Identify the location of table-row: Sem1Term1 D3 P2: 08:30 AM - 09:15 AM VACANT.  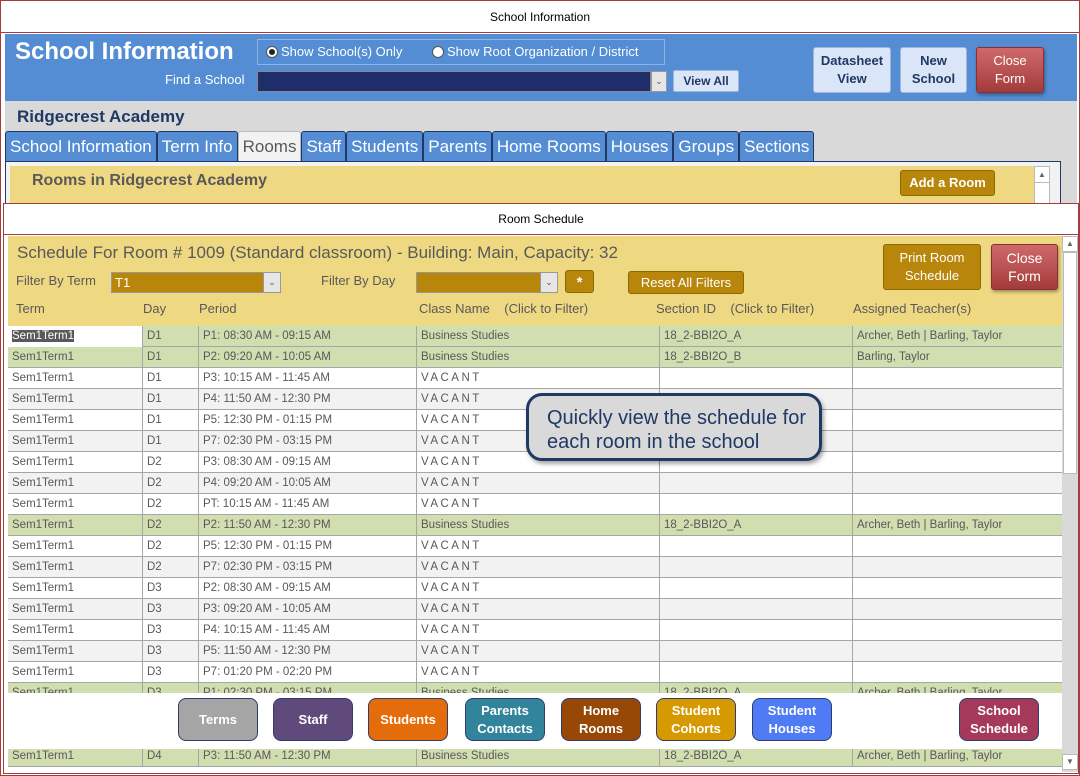
(535, 588).